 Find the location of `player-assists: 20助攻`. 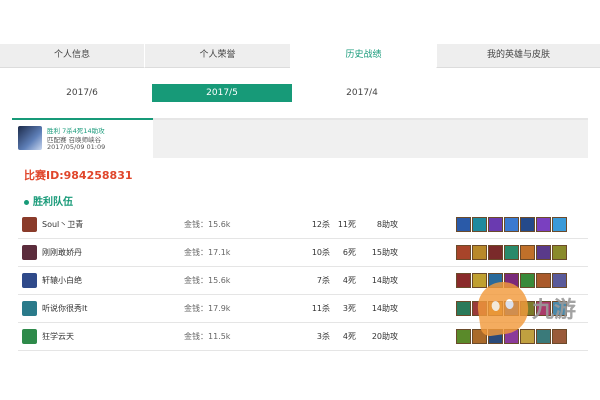

player-assists: 20助攻 is located at coordinates (384, 336).